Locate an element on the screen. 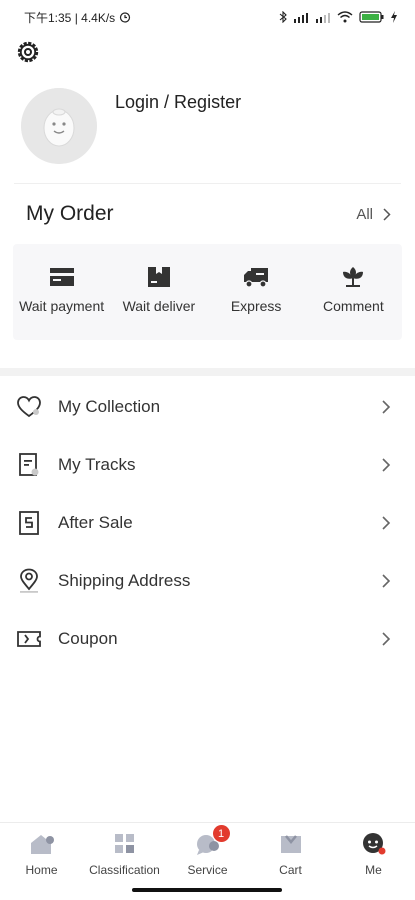  nav-home: Home is located at coordinates (41, 852).